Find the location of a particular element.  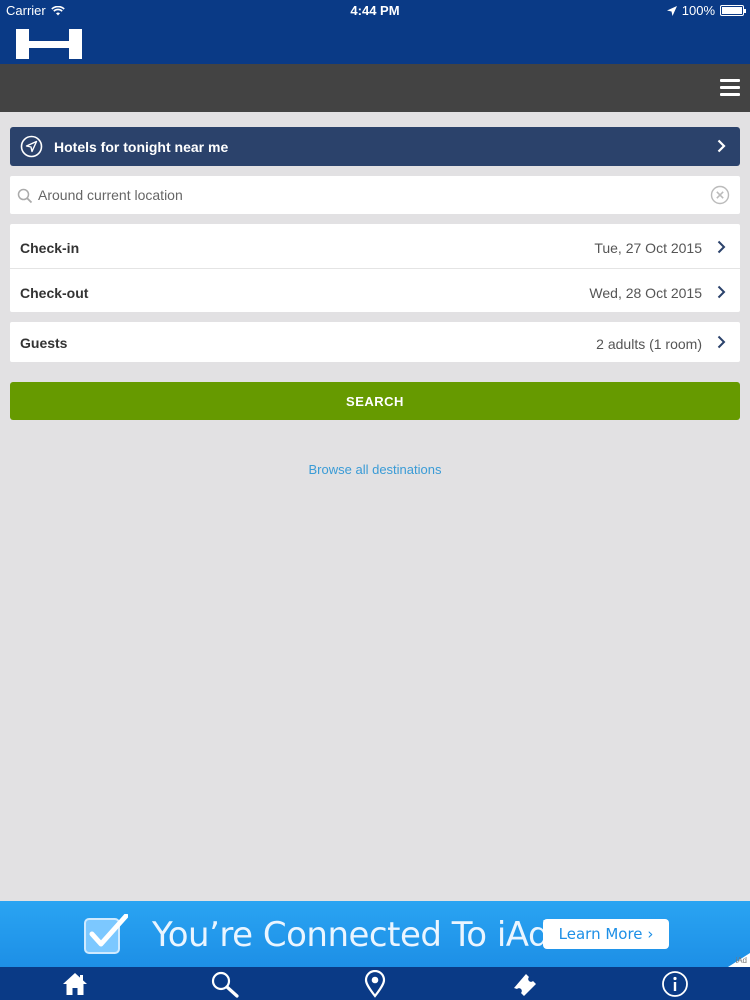

guests-row: Guests 2 adults (1 room) is located at coordinates (375, 342).